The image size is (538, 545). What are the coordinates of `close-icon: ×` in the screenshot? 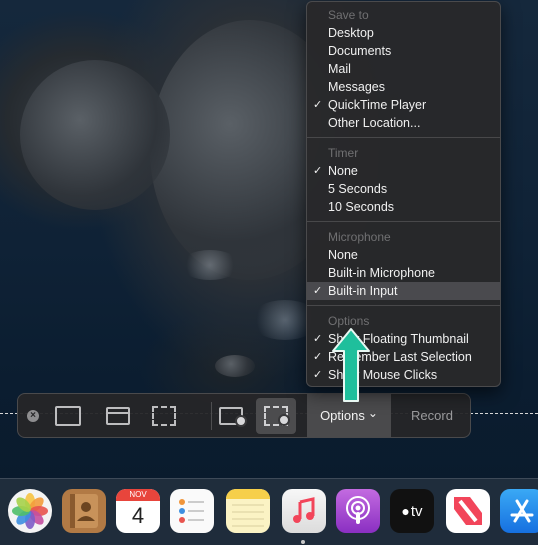 It's located at (33, 416).